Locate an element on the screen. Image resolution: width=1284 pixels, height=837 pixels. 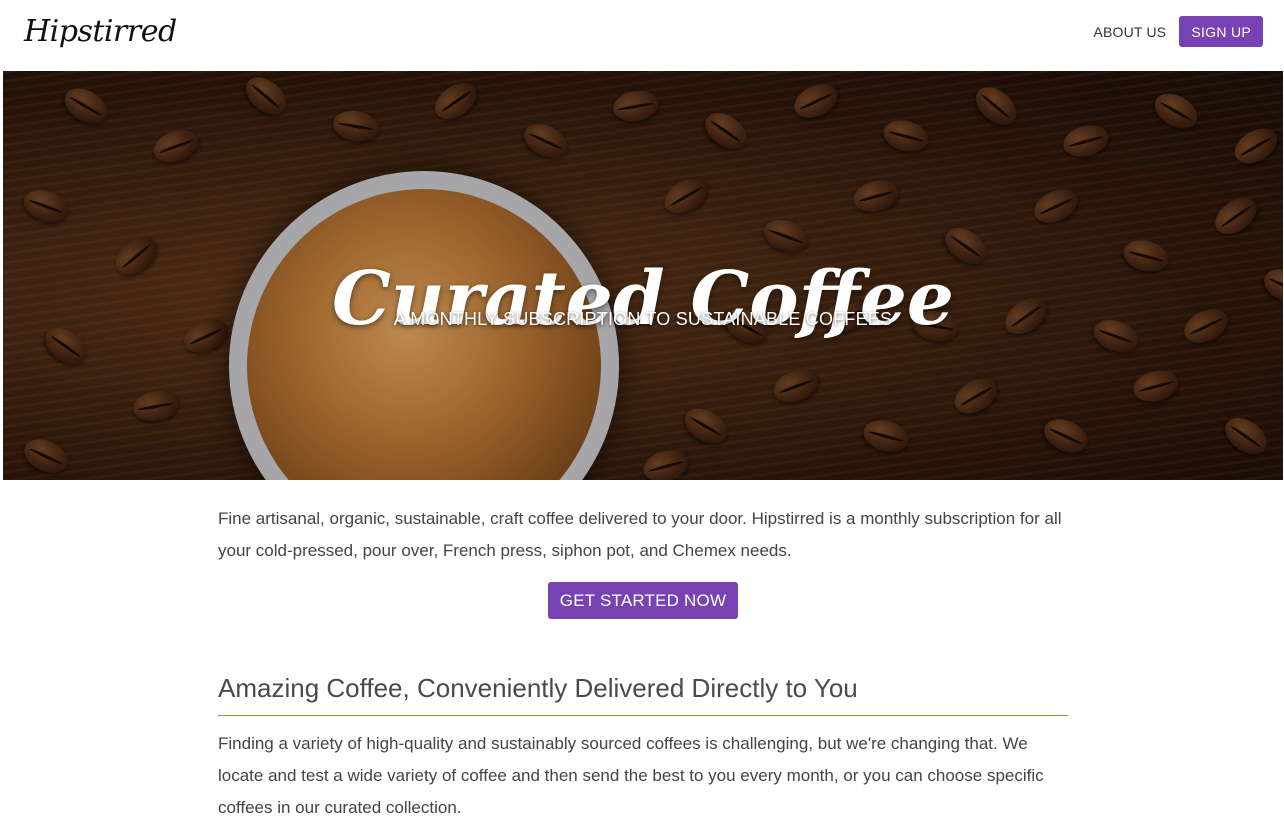
hero-title: Curated Coffee is located at coordinates (643, 298).